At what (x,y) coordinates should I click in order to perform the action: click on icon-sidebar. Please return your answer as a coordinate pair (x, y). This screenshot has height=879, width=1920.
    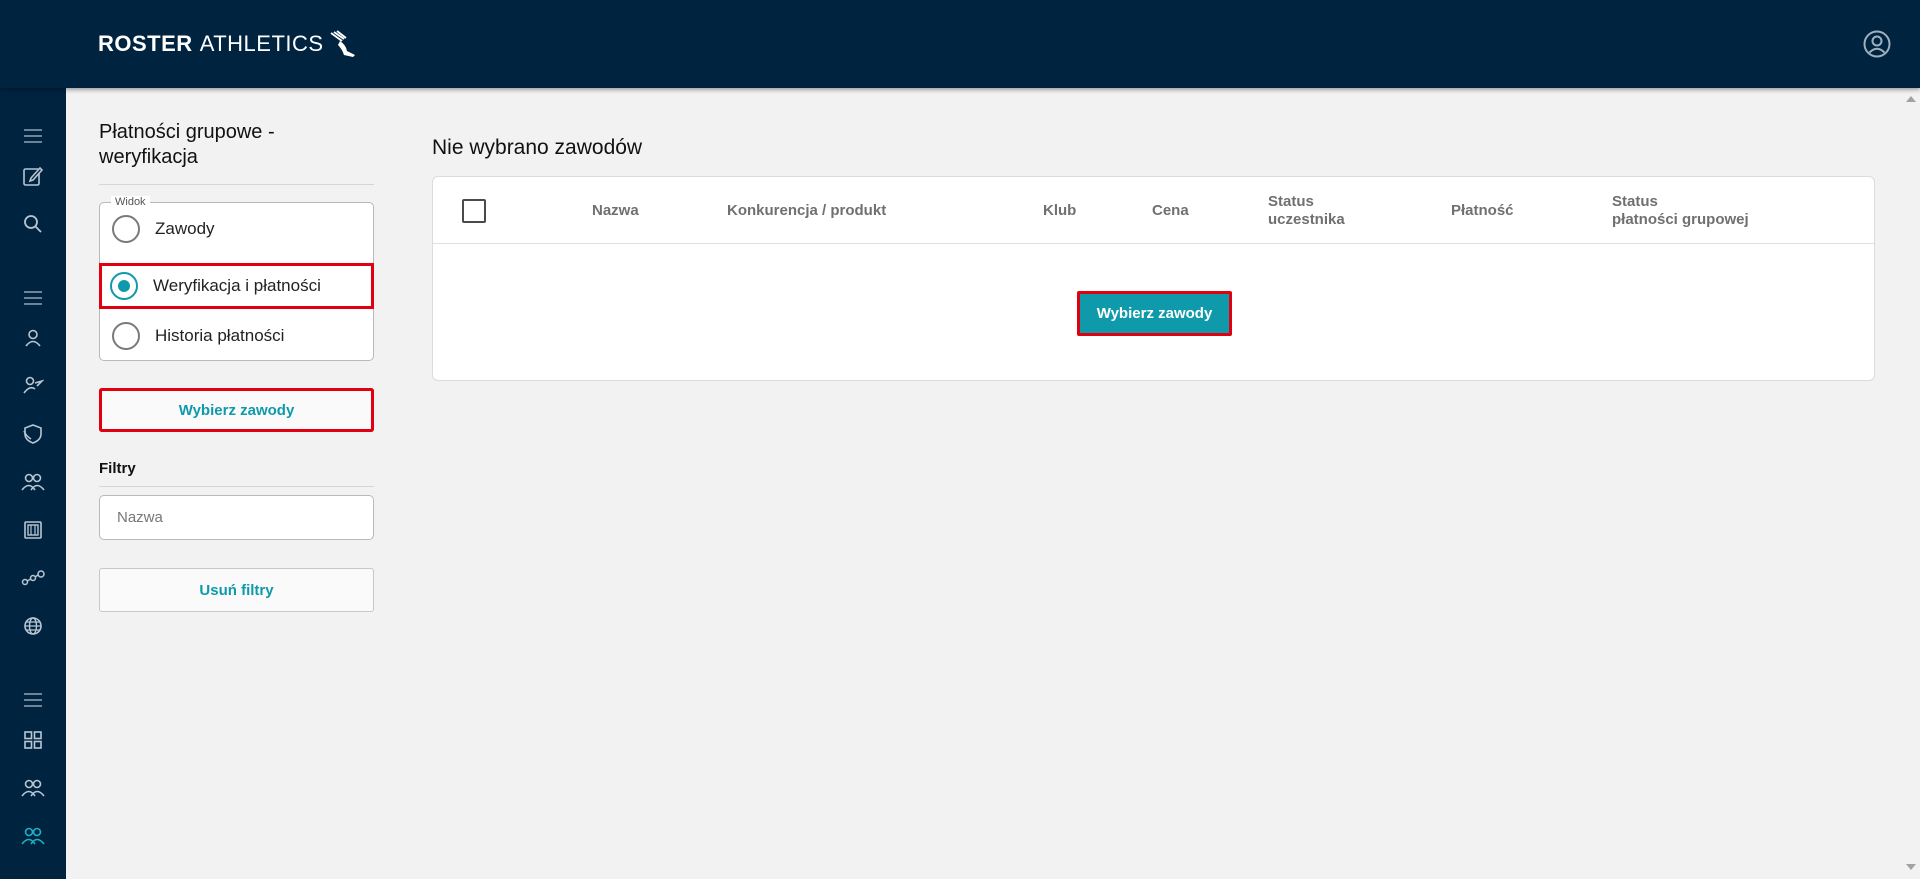
    Looking at the image, I should click on (33, 483).